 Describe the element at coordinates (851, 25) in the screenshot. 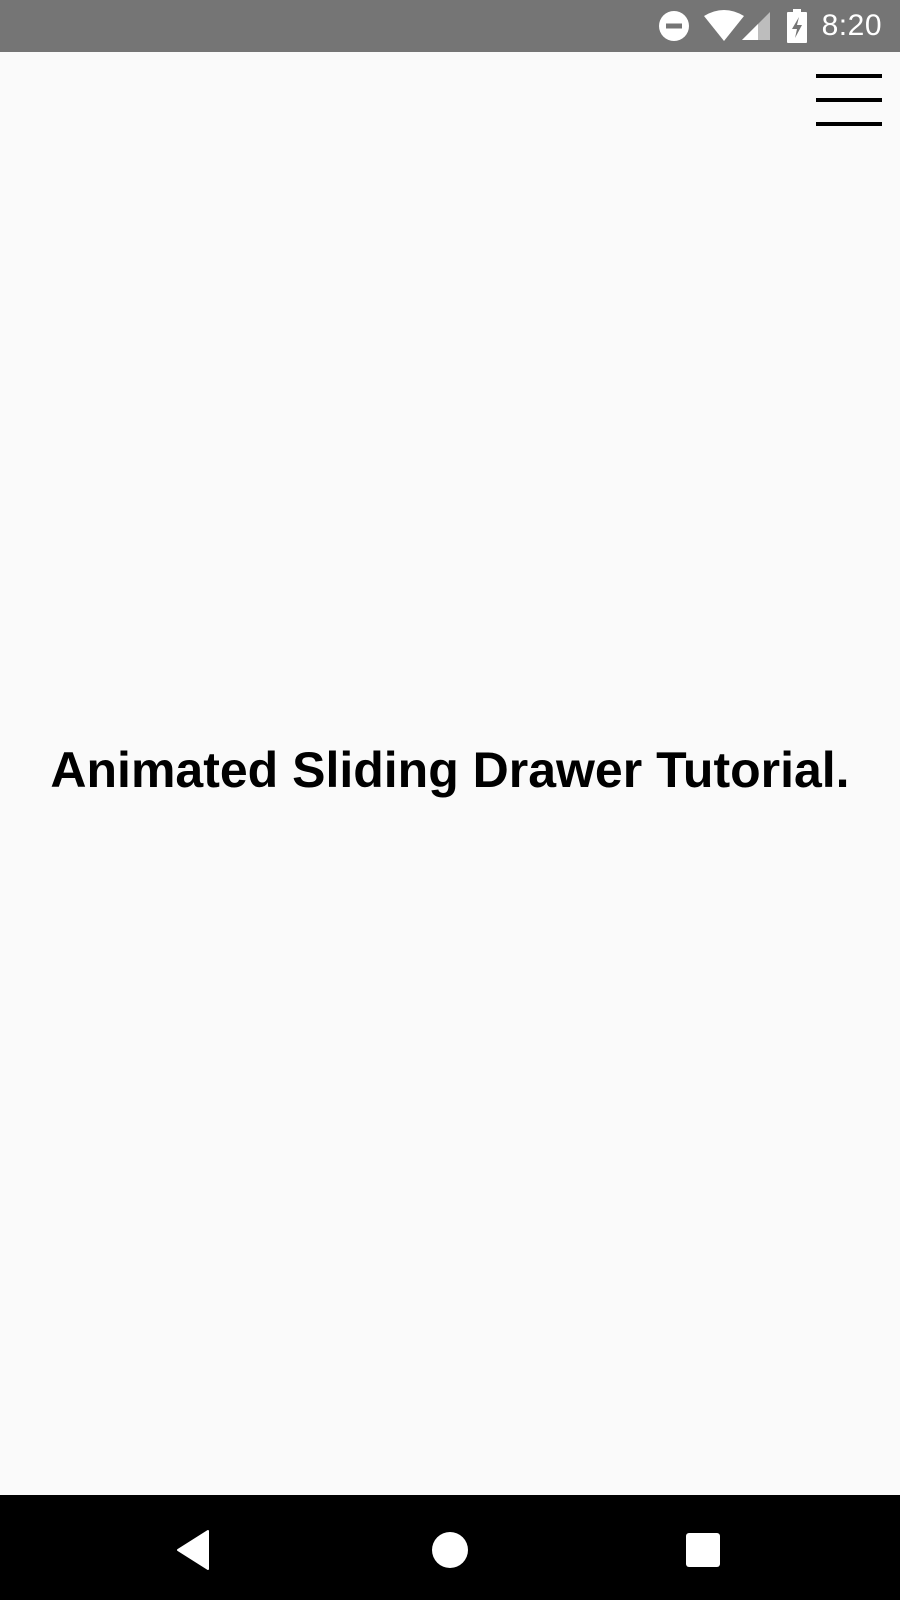

I see `status-time: 8:20` at that location.